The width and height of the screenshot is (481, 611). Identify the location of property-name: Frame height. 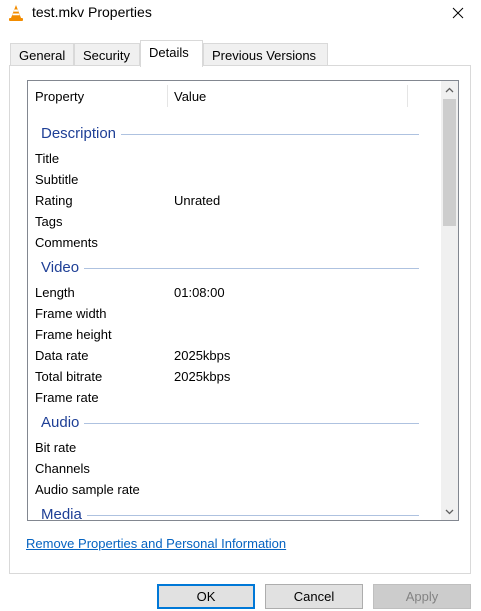
(73, 334).